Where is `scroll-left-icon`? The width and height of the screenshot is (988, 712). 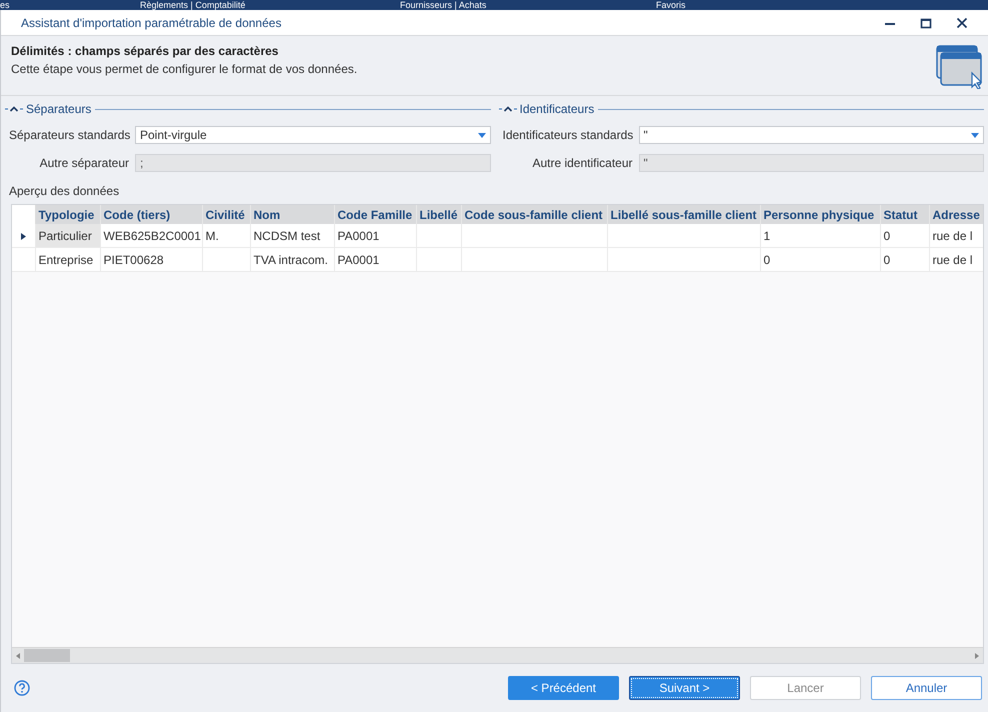 scroll-left-icon is located at coordinates (18, 655).